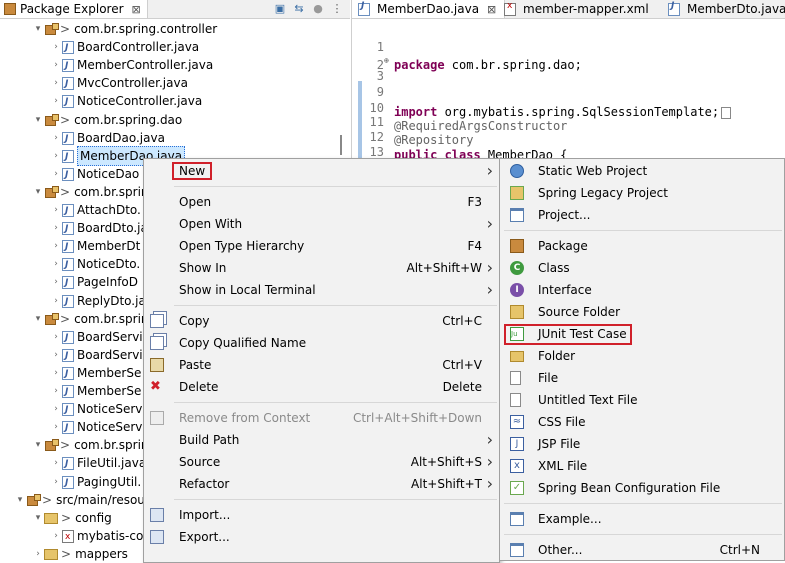 The width and height of the screenshot is (785, 563). What do you see at coordinates (642, 268) in the screenshot?
I see `submenu-item-class: C Class` at bounding box center [642, 268].